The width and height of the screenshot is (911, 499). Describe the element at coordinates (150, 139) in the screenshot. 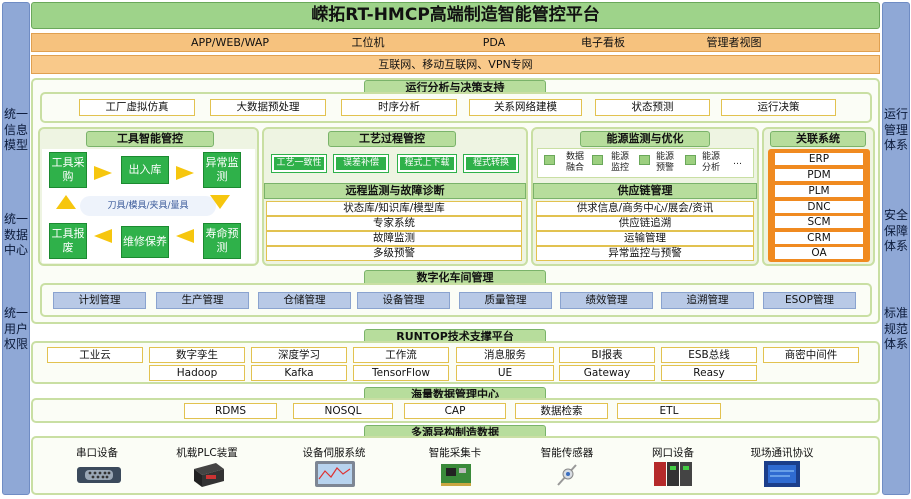

I see `tool-mgmt-title: 工具智能管控` at that location.